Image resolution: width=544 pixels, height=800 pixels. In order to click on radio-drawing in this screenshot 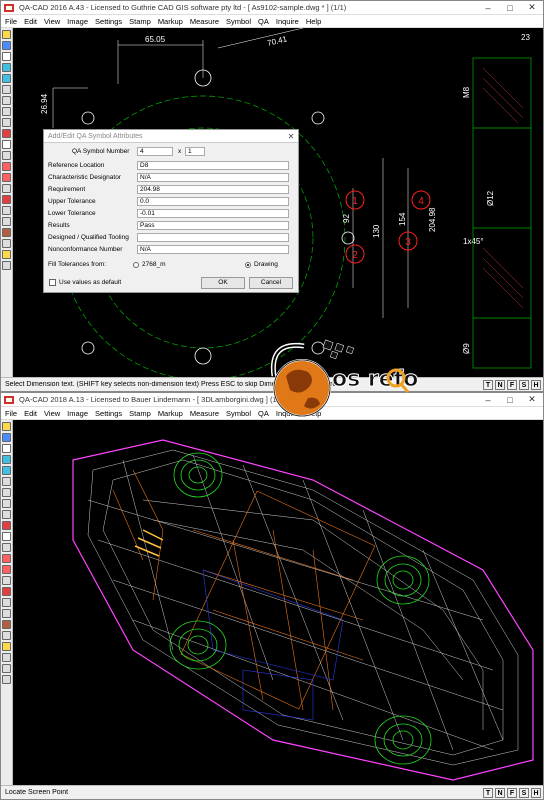, I will do `click(248, 265)`.